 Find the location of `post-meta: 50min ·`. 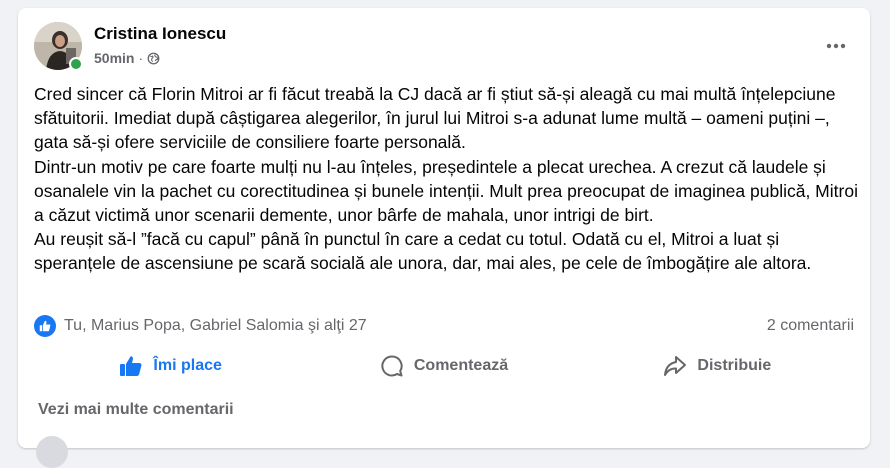

post-meta: 50min · is located at coordinates (127, 58).